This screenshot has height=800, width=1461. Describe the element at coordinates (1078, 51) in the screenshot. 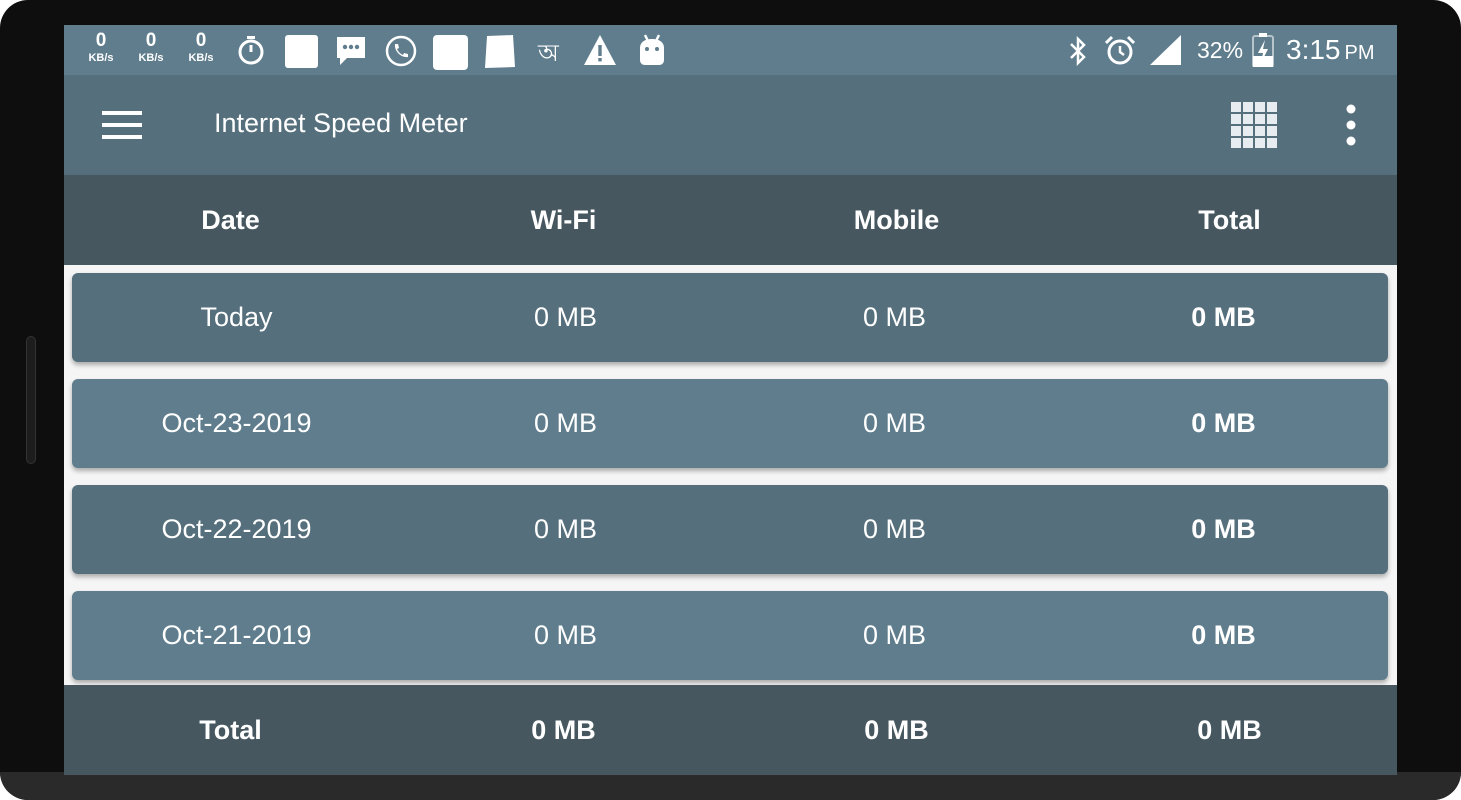

I see `bluetooth-icon` at that location.